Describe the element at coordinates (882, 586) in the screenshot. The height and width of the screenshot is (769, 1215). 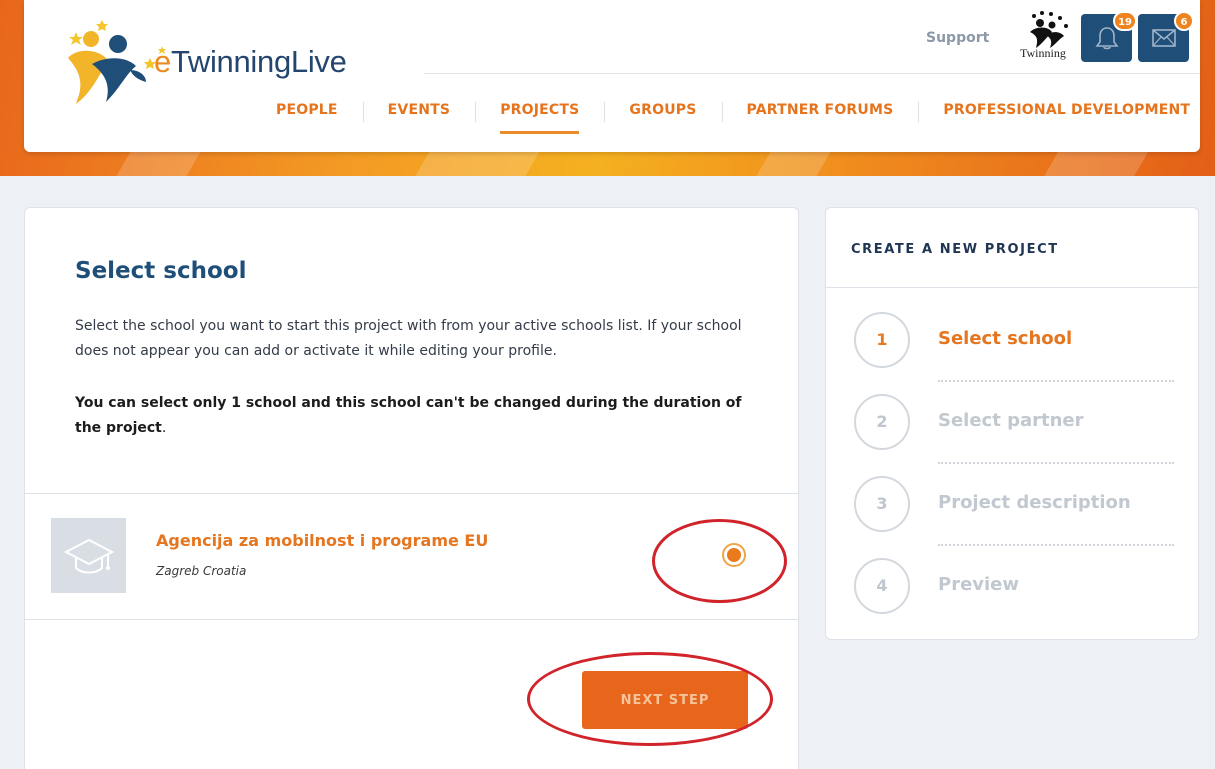
I see `step-number: 4` at that location.